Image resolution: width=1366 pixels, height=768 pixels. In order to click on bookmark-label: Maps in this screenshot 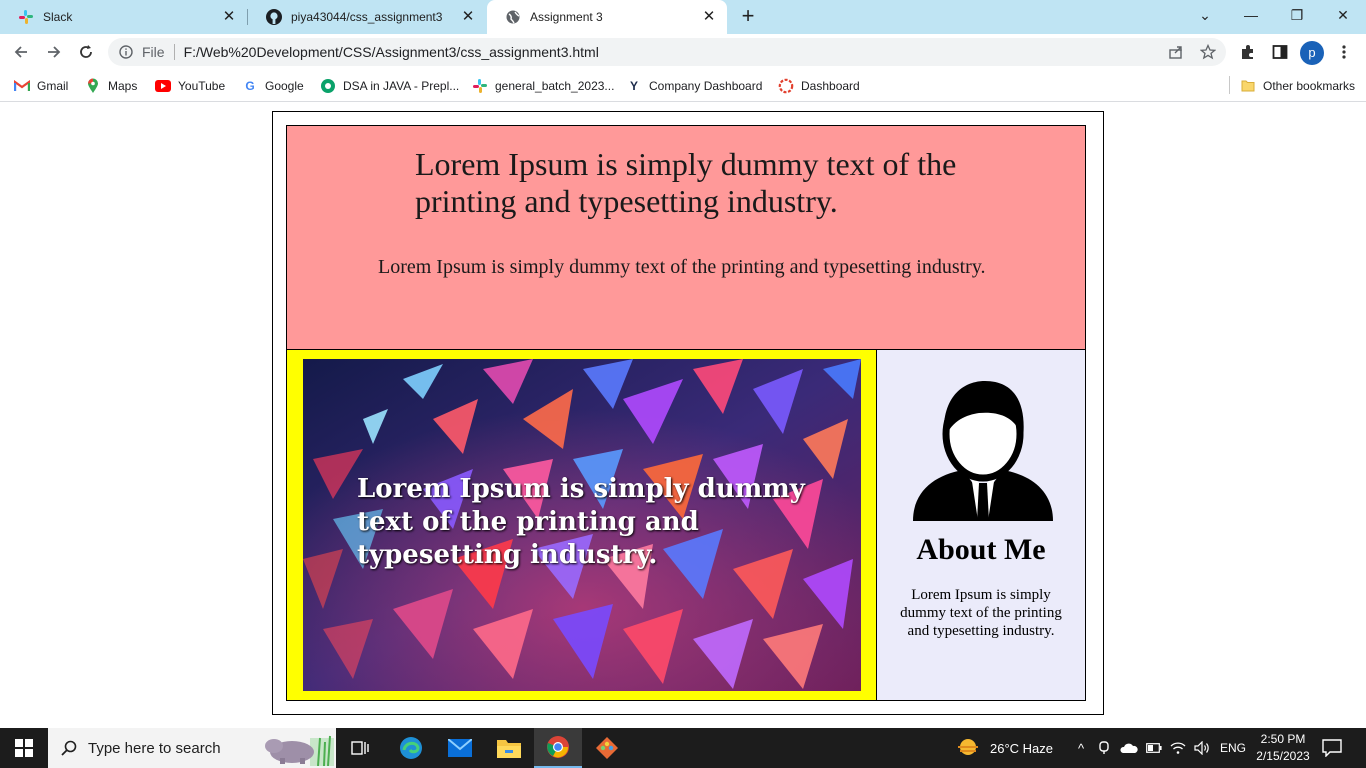, I will do `click(123, 86)`.